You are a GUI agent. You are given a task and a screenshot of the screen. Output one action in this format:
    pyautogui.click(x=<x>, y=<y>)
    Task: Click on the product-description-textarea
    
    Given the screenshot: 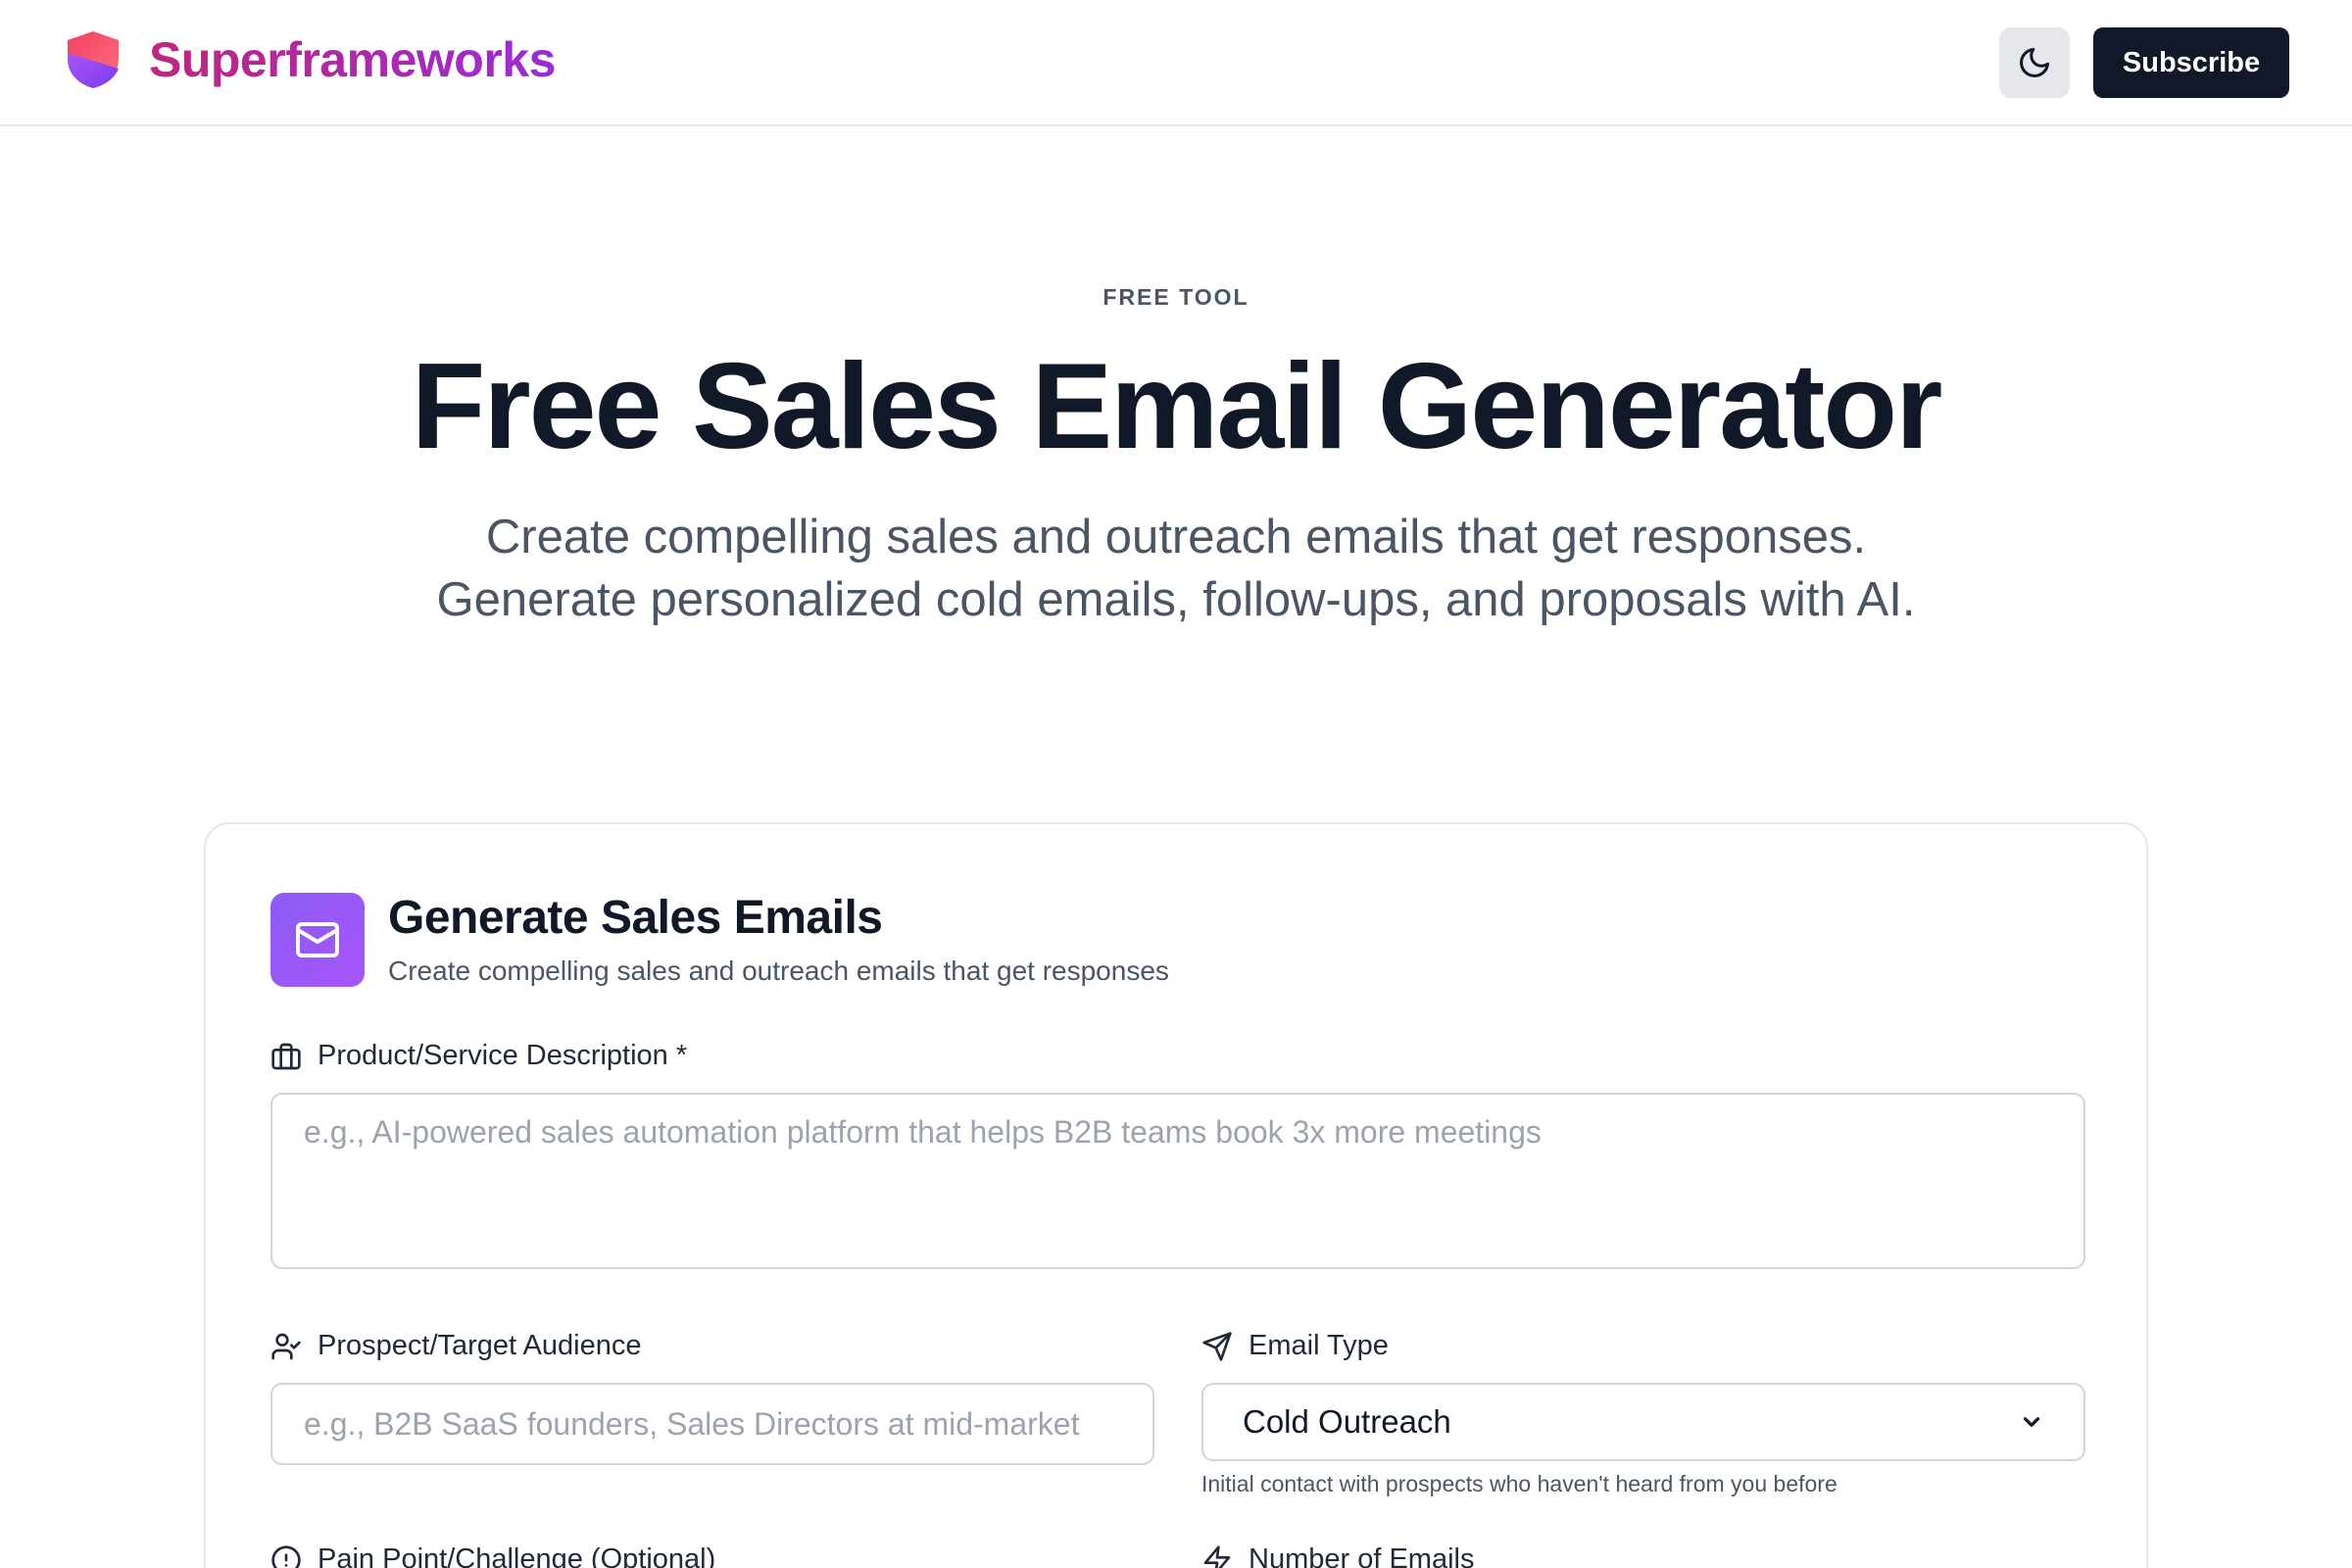 What is the action you would take?
    pyautogui.click(x=1177, y=1181)
    